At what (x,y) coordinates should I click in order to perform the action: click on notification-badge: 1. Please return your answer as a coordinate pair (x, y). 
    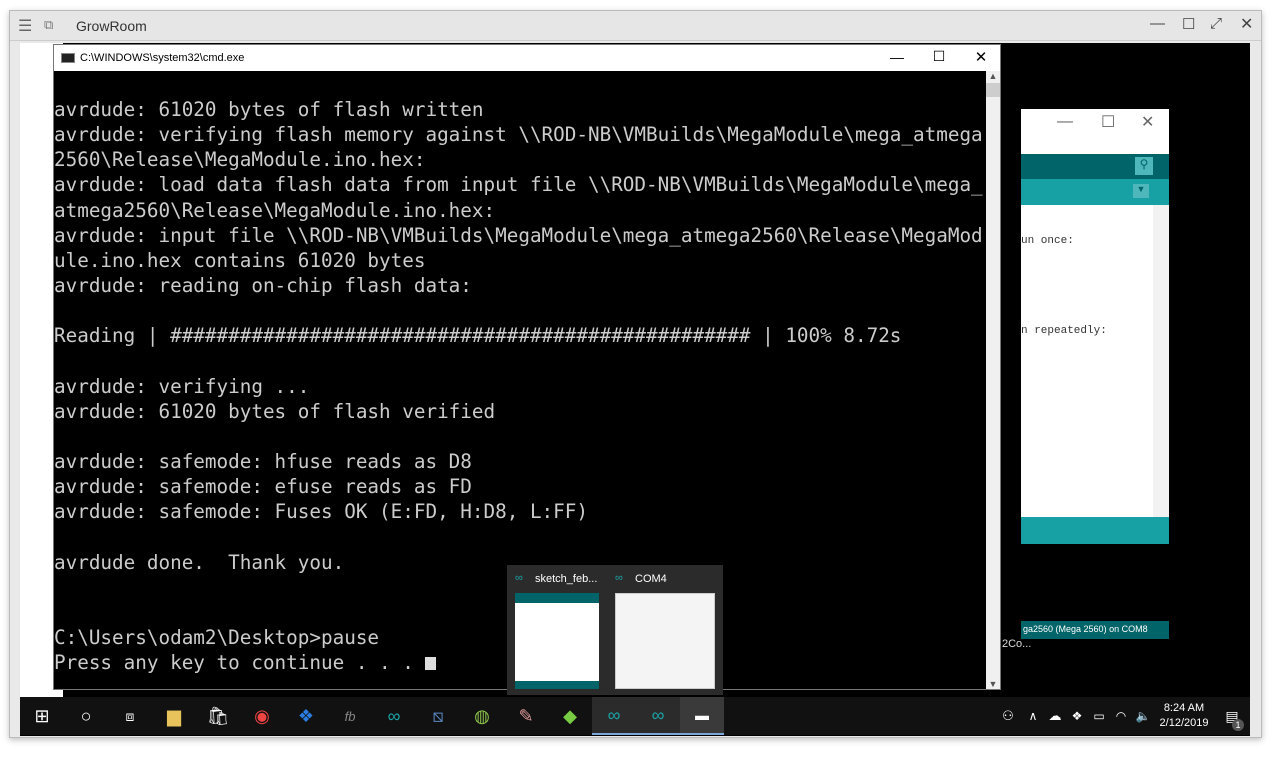
    Looking at the image, I should click on (1238, 725).